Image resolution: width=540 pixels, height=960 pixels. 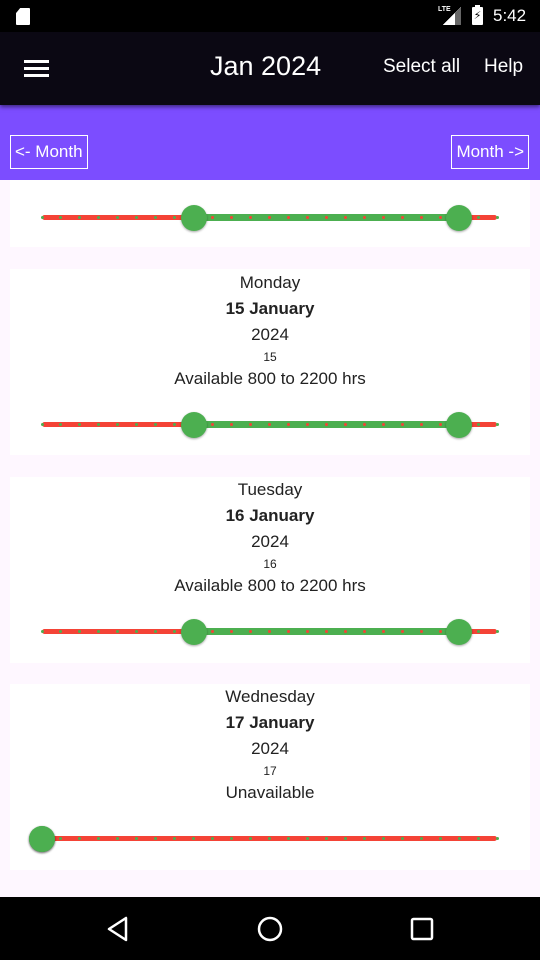 I want to click on system-navigation-bar, so click(x=270, y=928).